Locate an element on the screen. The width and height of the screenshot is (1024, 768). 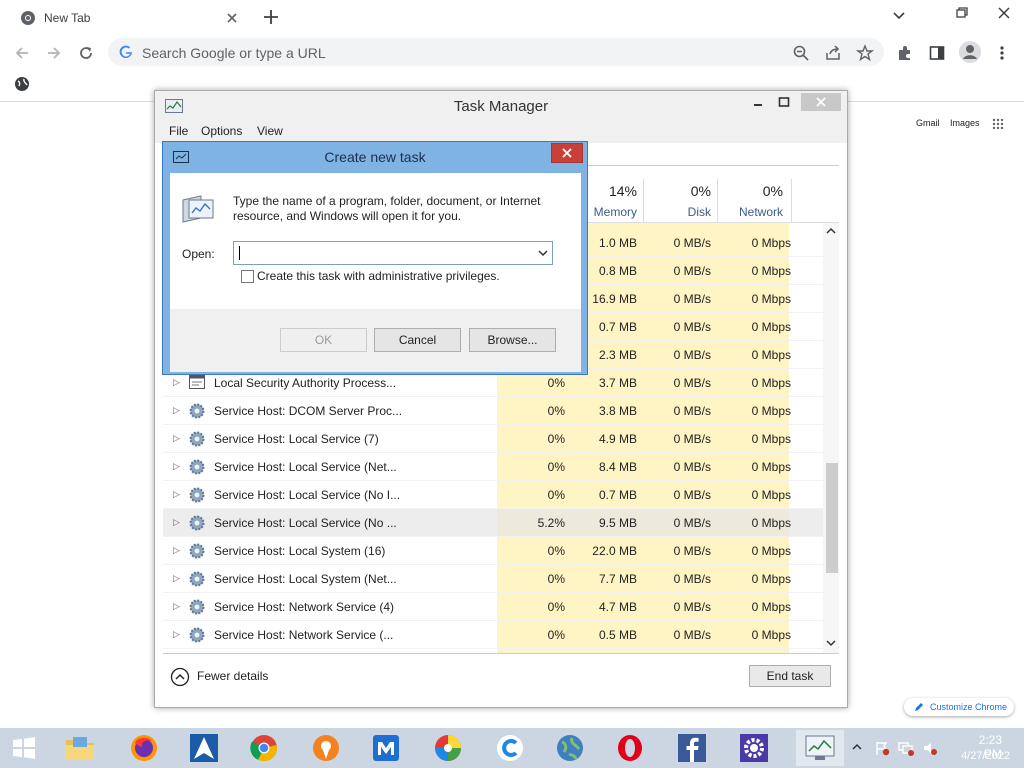
end-task-button: End task is located at coordinates (790, 676).